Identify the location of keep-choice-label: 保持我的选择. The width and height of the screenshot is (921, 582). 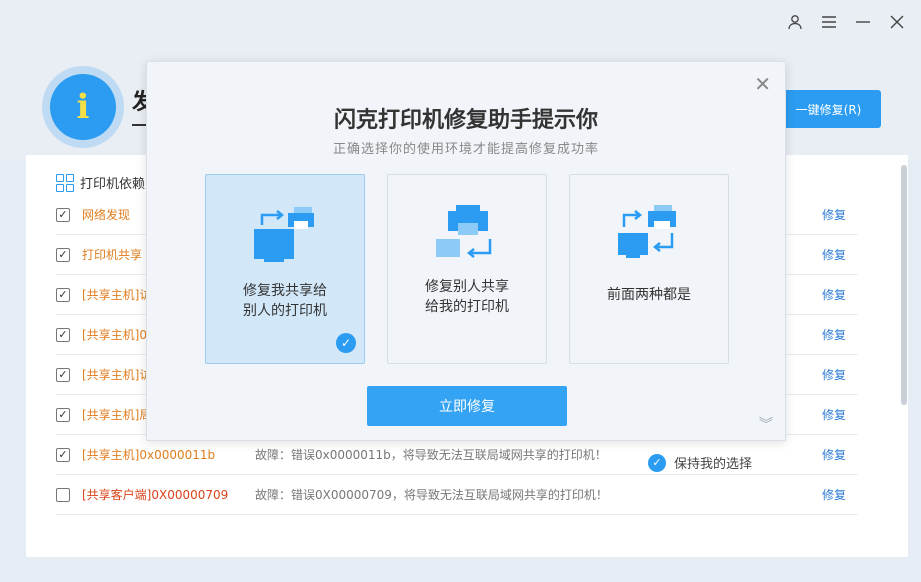
(713, 464).